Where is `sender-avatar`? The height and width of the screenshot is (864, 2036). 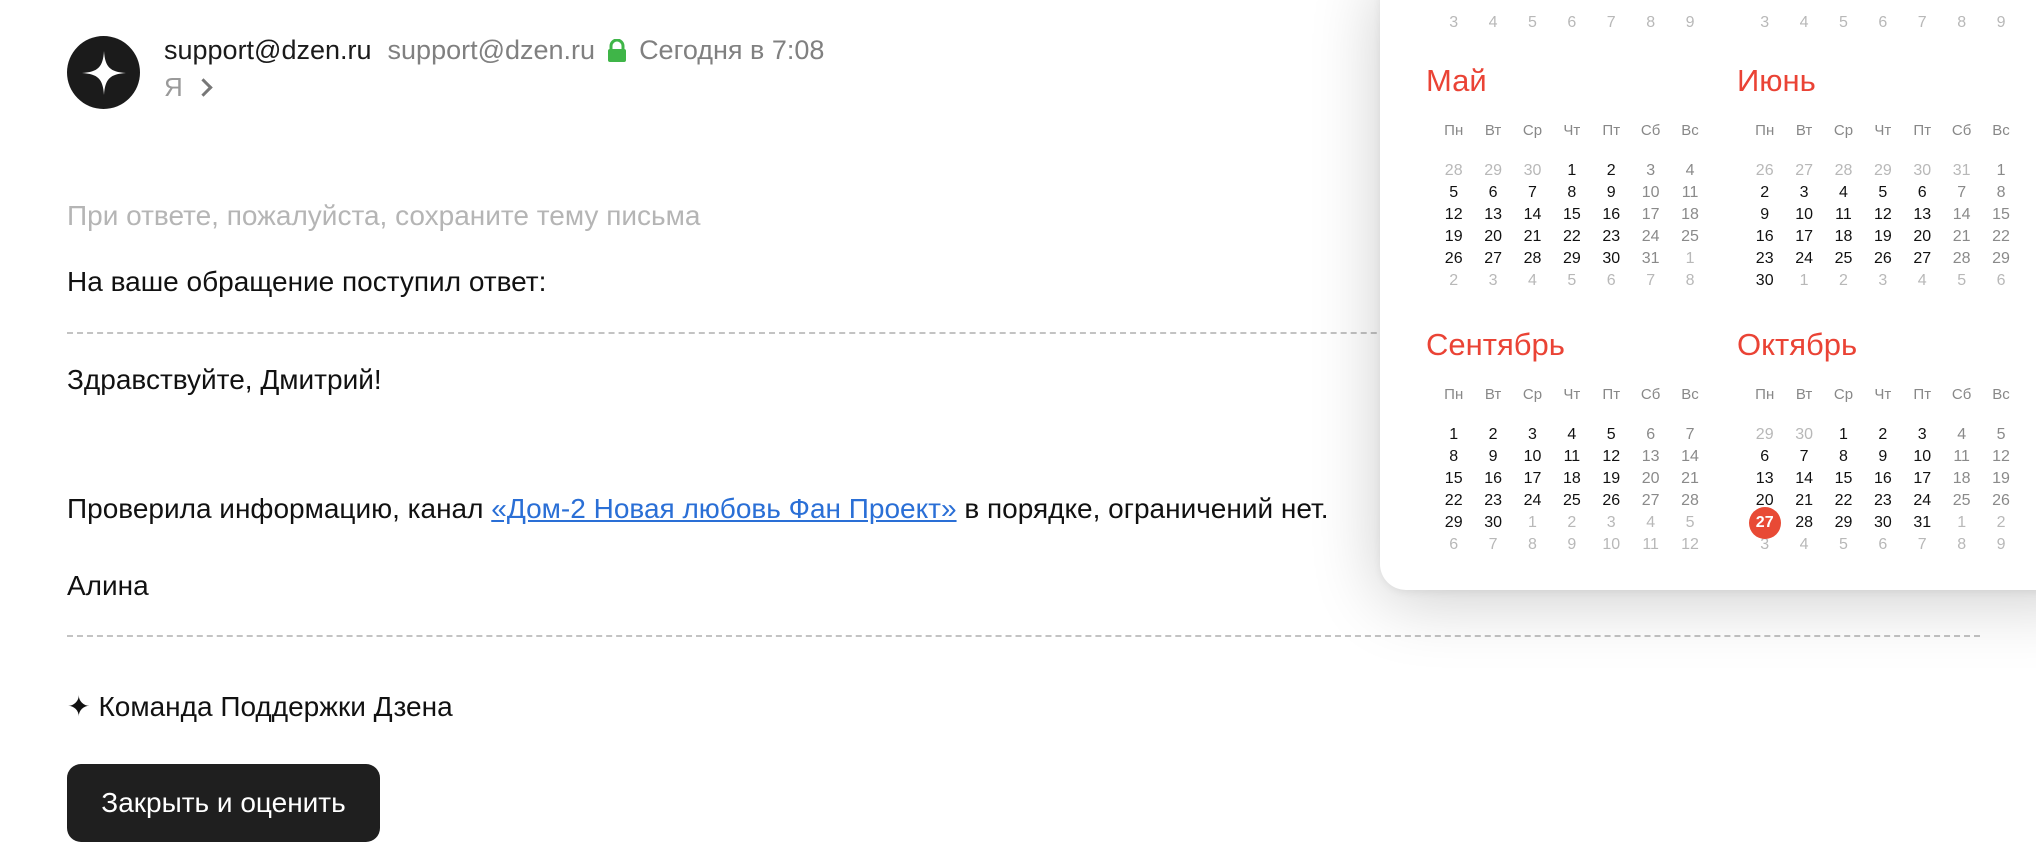 sender-avatar is located at coordinates (103, 72).